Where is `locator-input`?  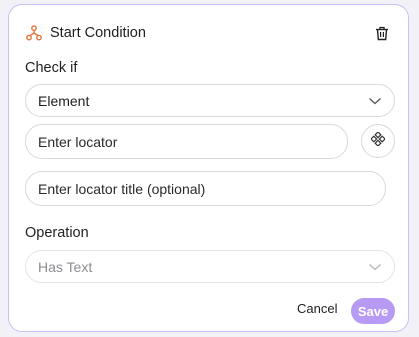 locator-input is located at coordinates (186, 141).